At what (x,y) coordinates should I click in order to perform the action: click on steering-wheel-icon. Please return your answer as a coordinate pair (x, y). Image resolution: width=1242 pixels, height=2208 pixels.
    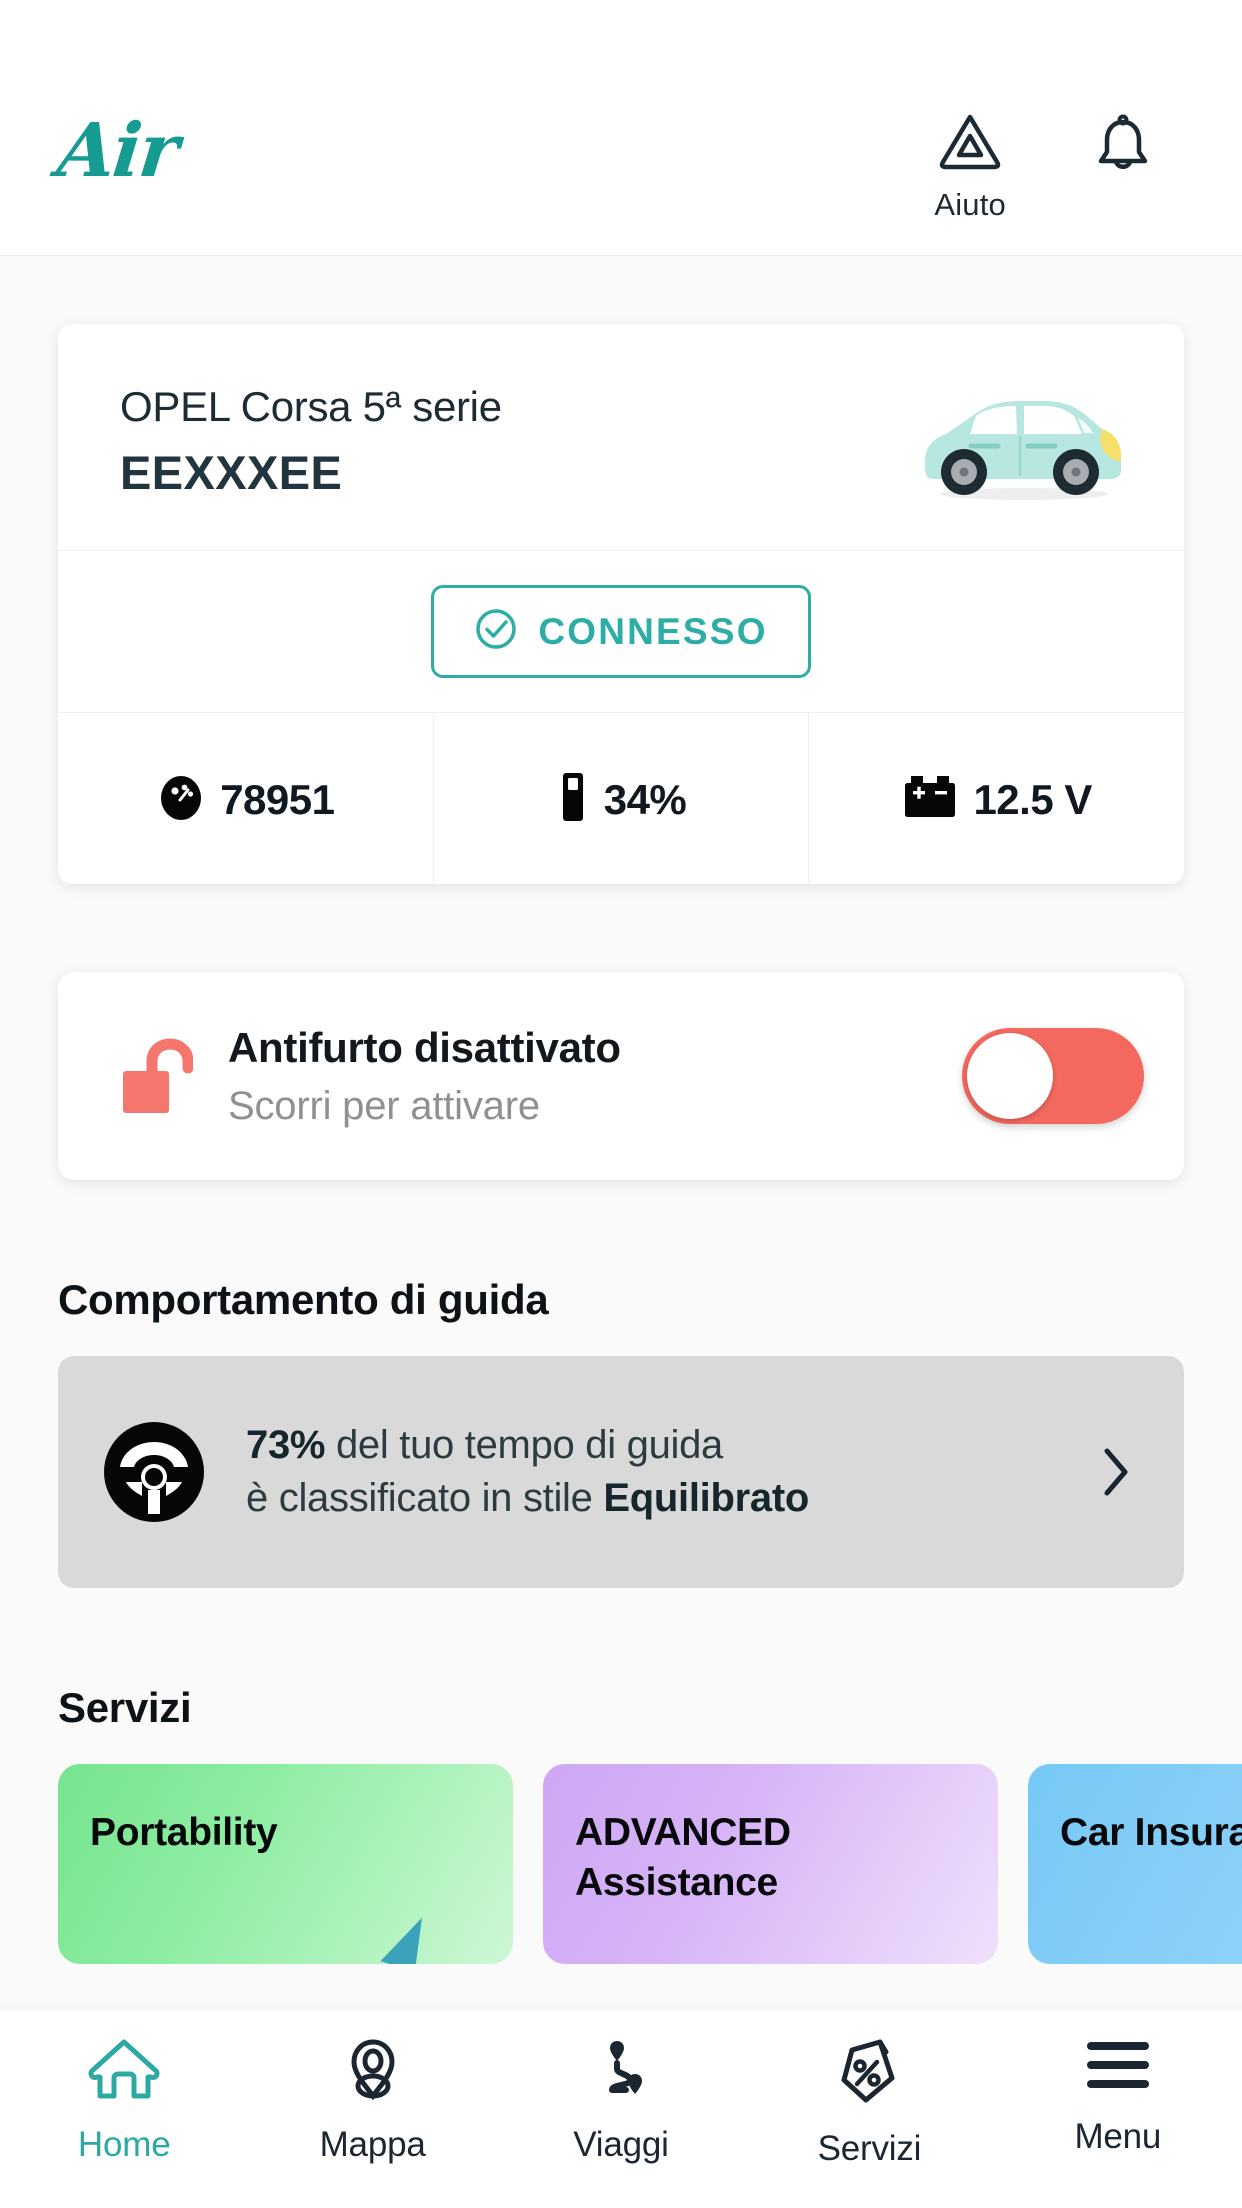
    Looking at the image, I should click on (154, 1472).